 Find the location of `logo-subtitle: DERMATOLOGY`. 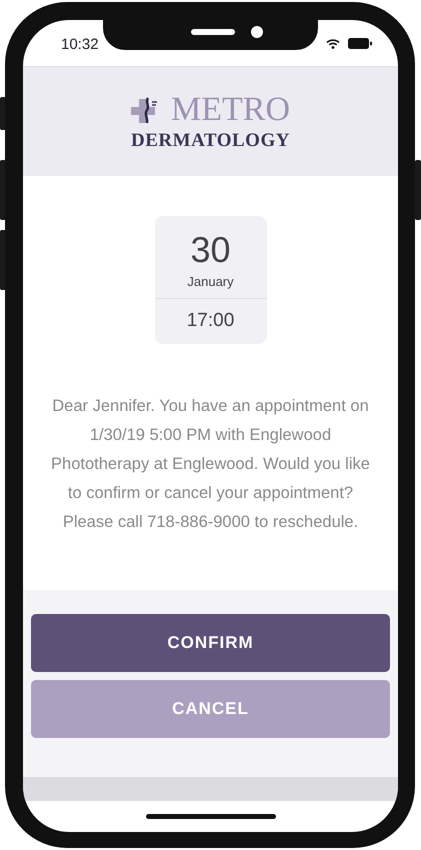

logo-subtitle: DERMATOLOGY is located at coordinates (210, 140).